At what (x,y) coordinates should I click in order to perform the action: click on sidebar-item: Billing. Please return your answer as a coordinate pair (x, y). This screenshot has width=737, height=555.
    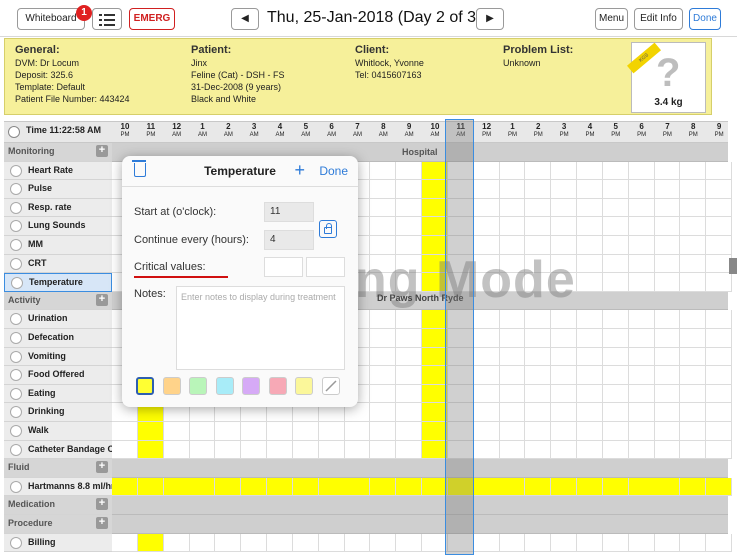
    Looking at the image, I should click on (58, 543).